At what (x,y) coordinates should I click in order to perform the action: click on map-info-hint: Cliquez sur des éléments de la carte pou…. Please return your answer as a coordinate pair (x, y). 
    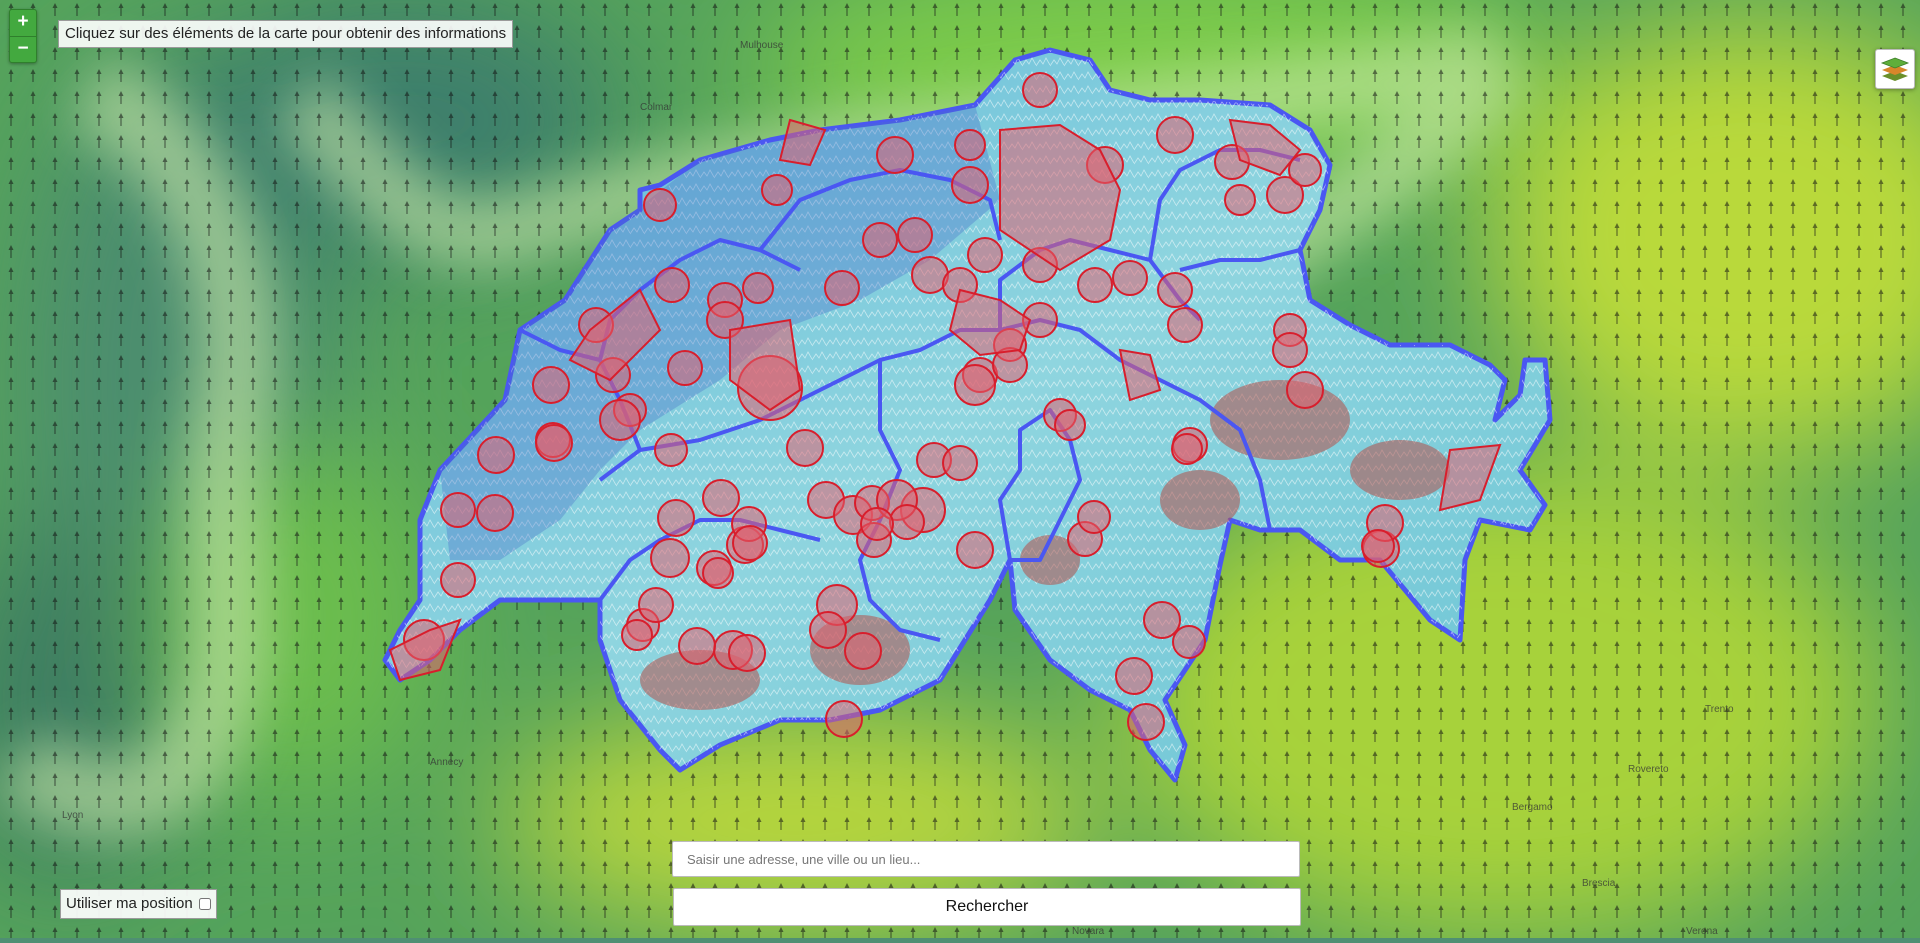
    Looking at the image, I should click on (286, 34).